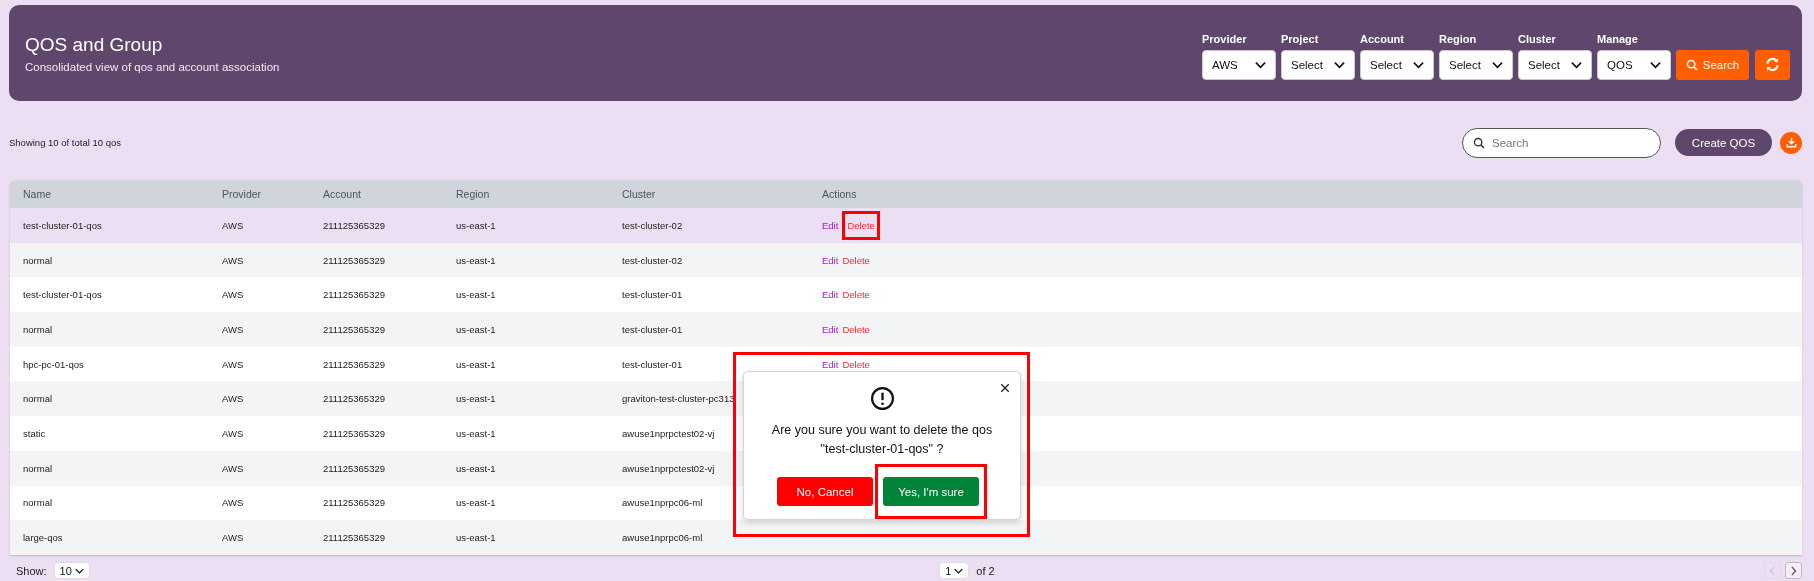 The height and width of the screenshot is (581, 1814). I want to click on filter-label: Project, so click(1300, 38).